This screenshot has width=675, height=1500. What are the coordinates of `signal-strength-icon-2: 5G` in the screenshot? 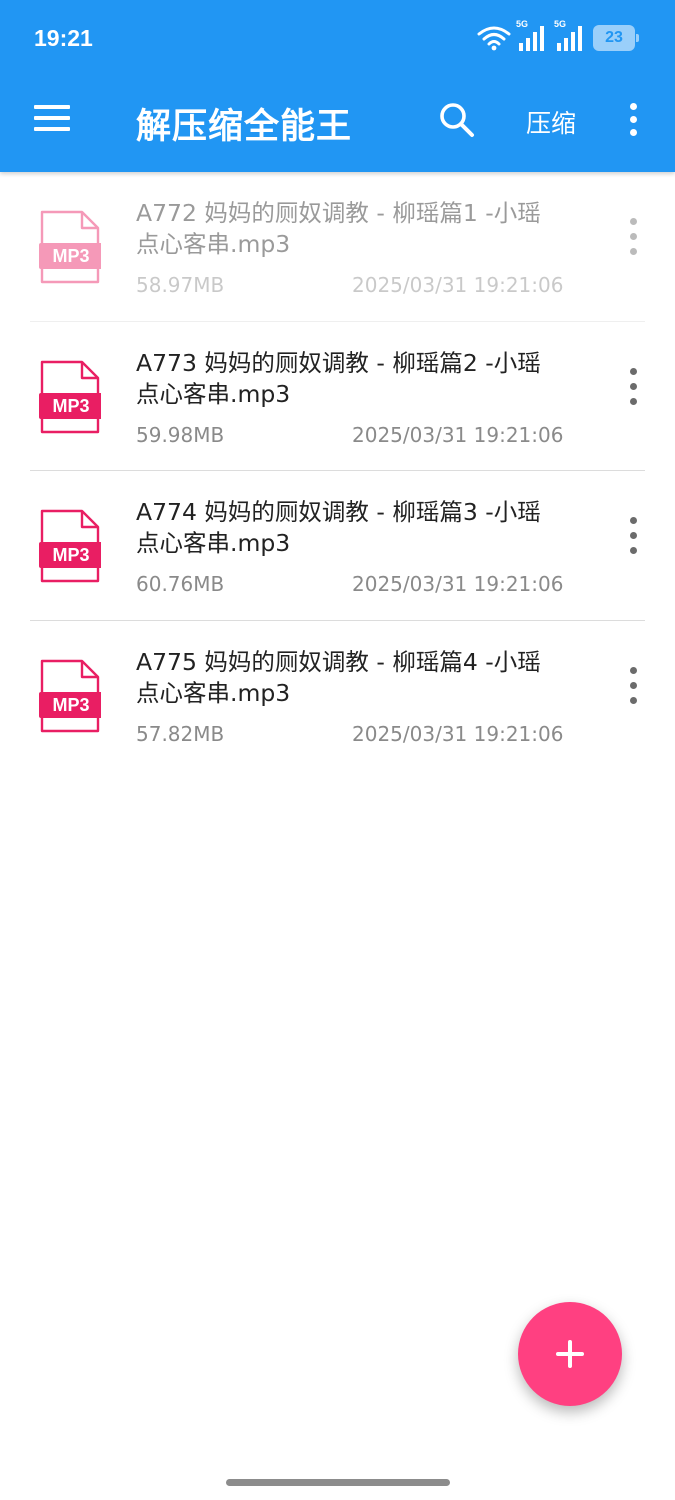 It's located at (570, 36).